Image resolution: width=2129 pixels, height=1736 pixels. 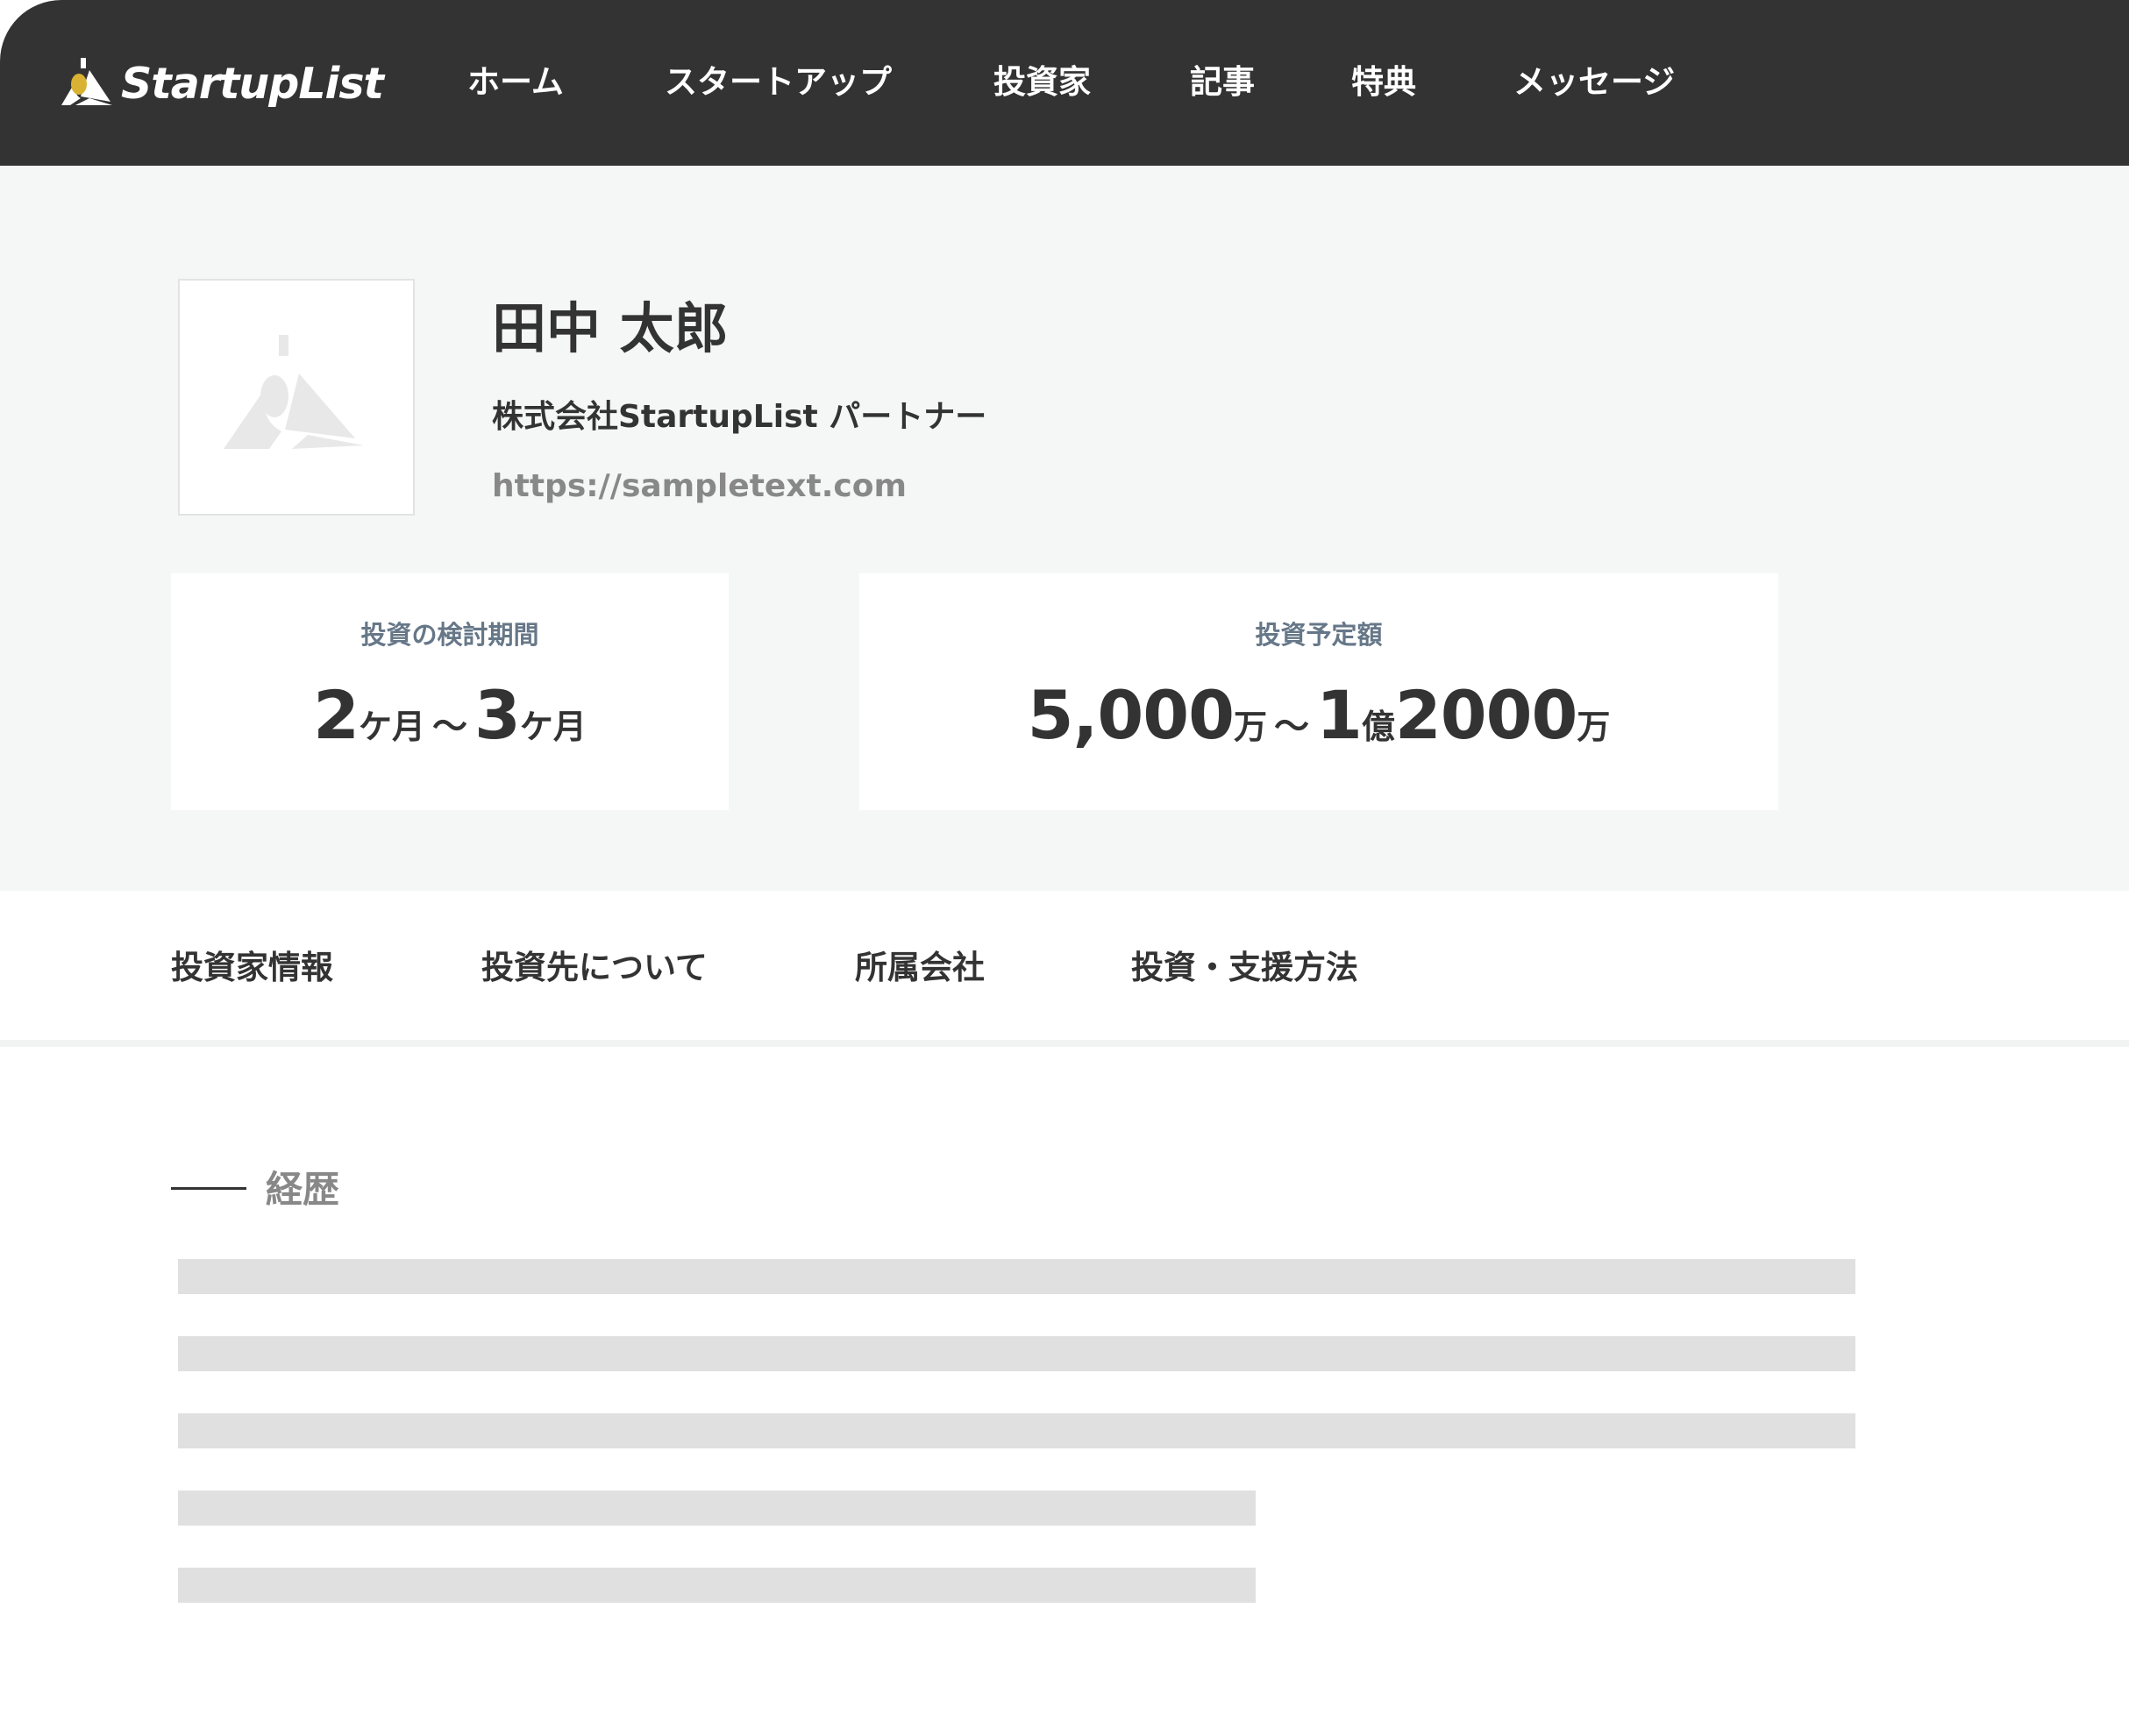 I want to click on nav-benefits: 特典, so click(x=1384, y=82).